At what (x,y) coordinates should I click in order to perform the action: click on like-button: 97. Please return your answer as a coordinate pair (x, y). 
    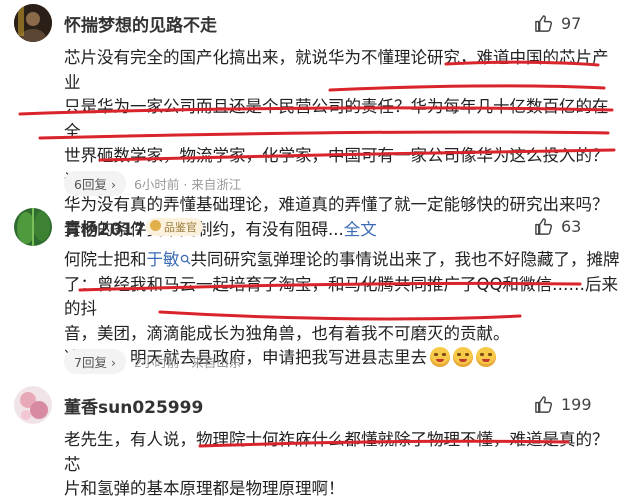
    Looking at the image, I should click on (557, 23).